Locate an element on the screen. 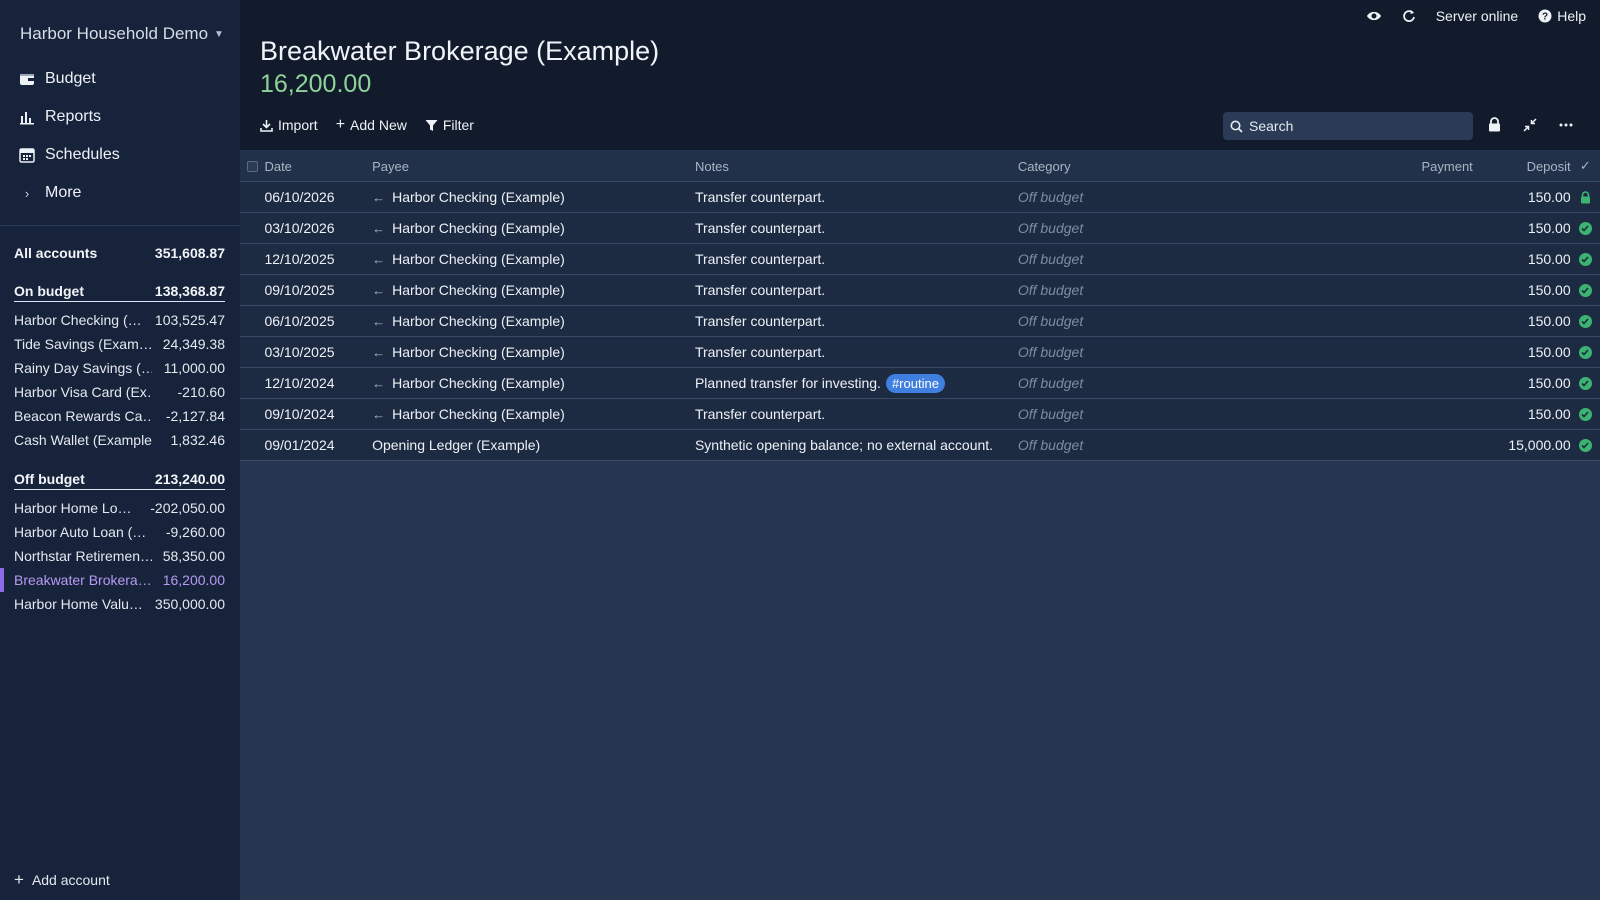 This screenshot has height=900, width=1600. all-accounts-row: All accounts 351,608.87 is located at coordinates (119, 253).